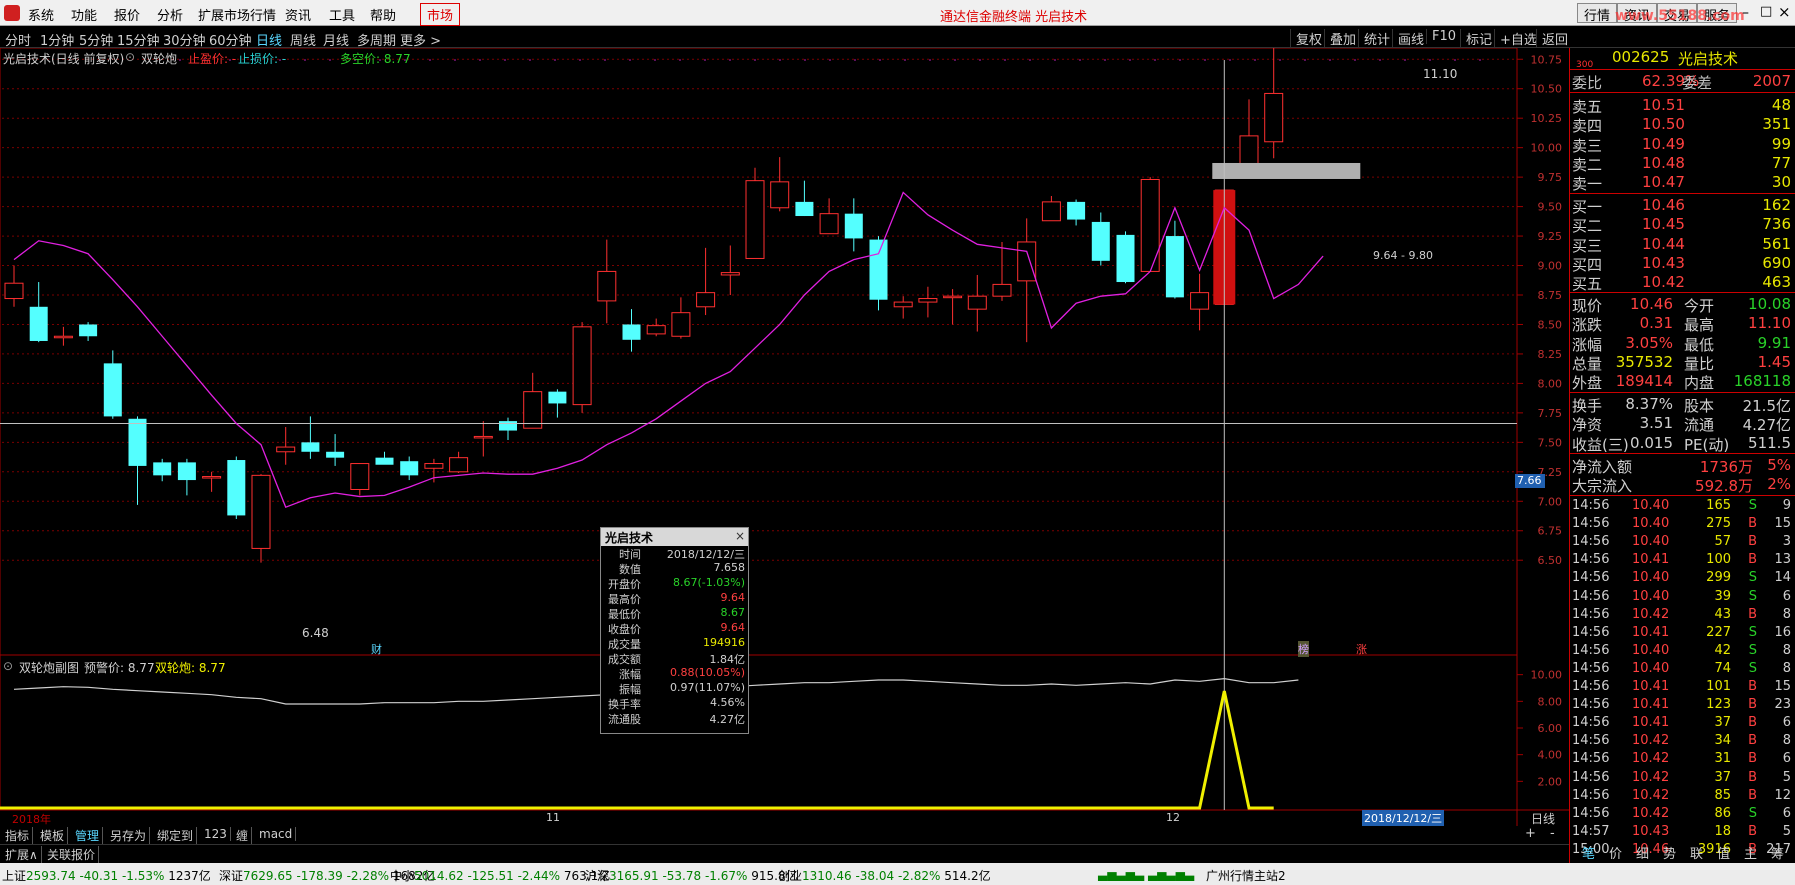 This screenshot has width=1795, height=885. What do you see at coordinates (1588, 852) in the screenshot?
I see `quote-tab: 笔` at bounding box center [1588, 852].